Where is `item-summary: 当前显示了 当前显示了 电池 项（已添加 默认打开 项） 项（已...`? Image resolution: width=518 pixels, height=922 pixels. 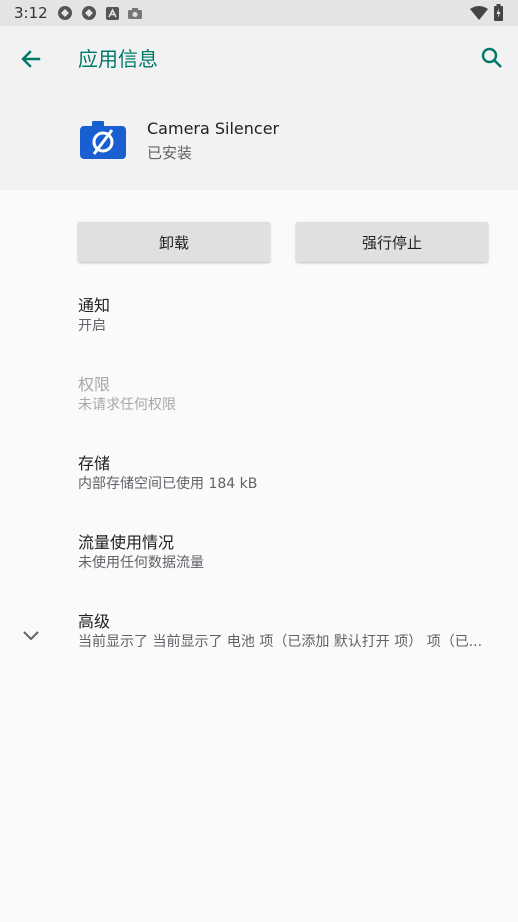 item-summary: 当前显示了 当前显示了 电池 项（已添加 默认打开 项） 项（已... is located at coordinates (280, 642).